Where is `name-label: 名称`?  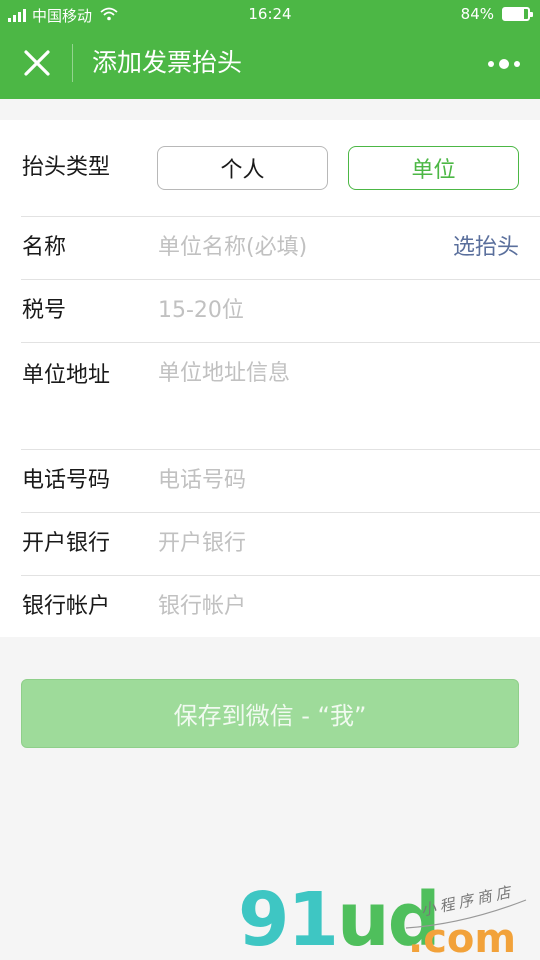 name-label: 名称 is located at coordinates (44, 247).